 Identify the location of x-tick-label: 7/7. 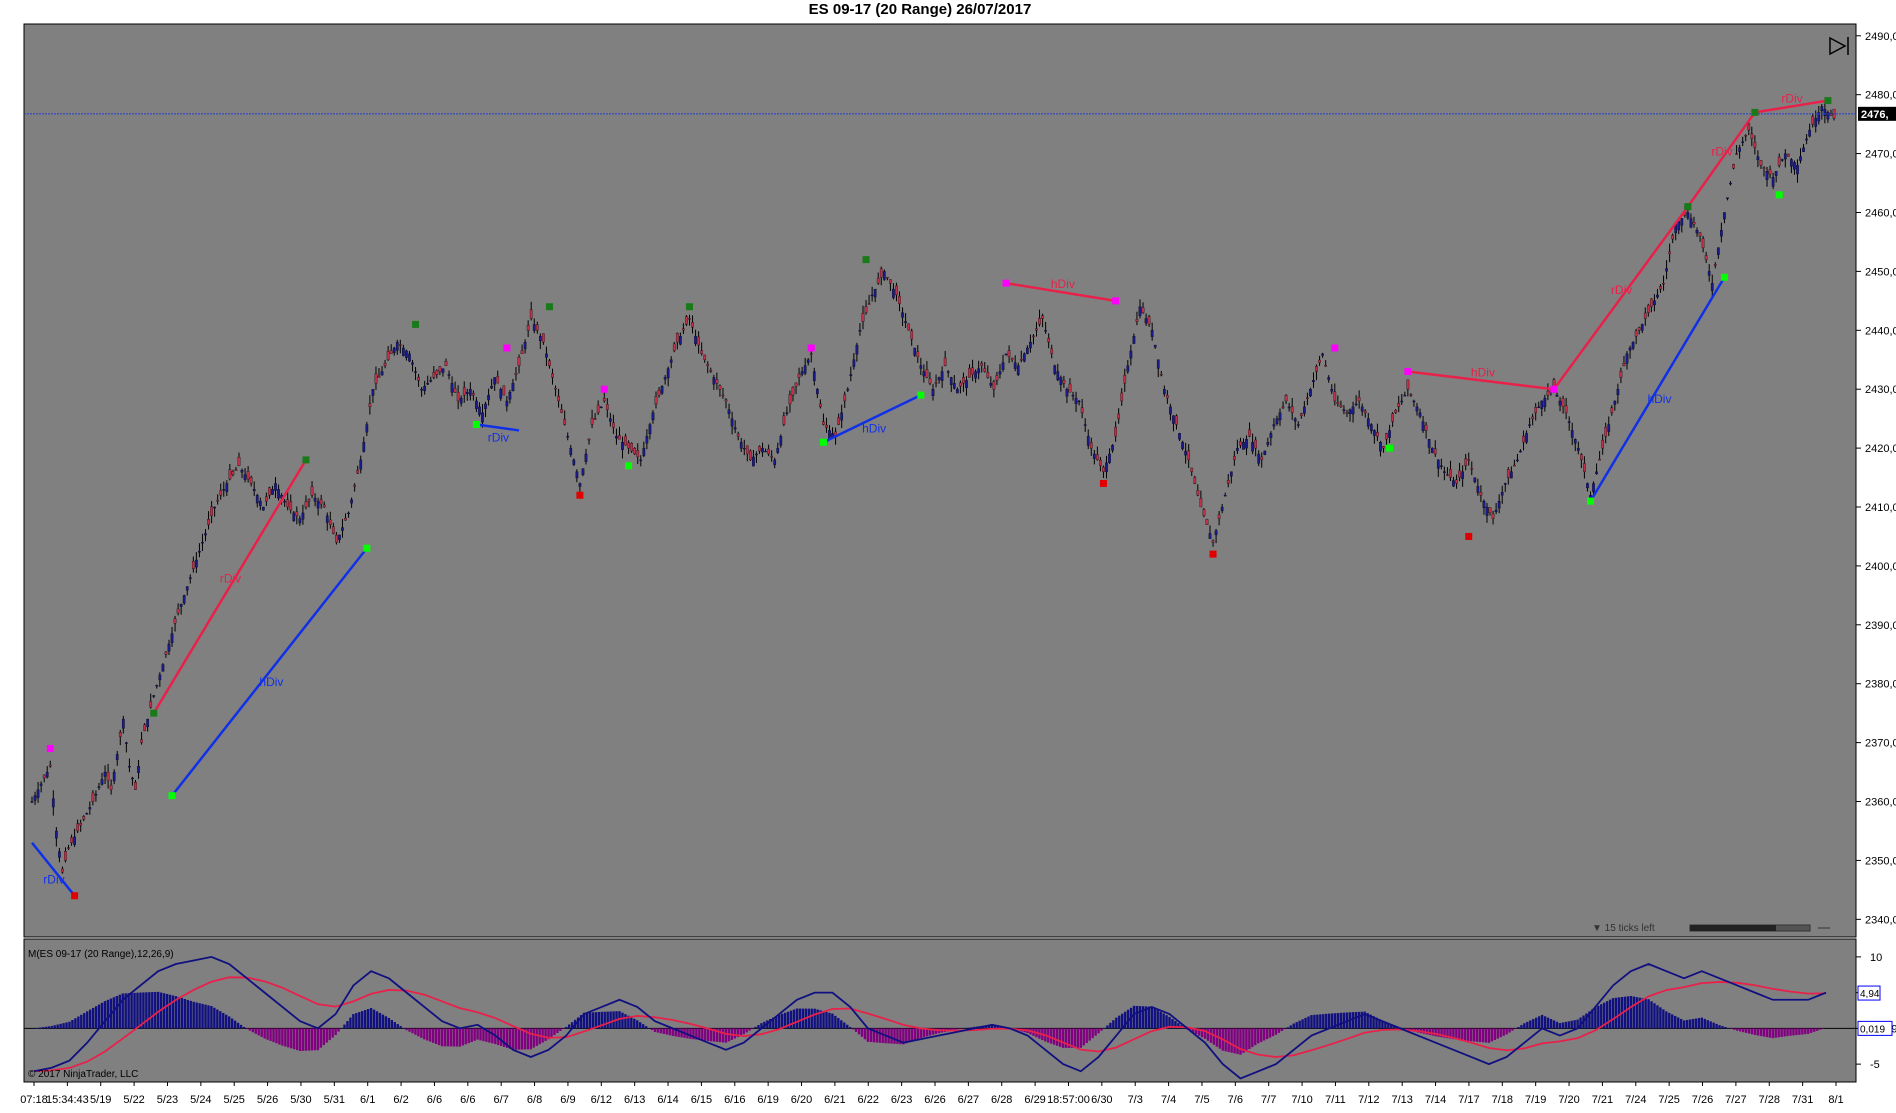
(1268, 1100).